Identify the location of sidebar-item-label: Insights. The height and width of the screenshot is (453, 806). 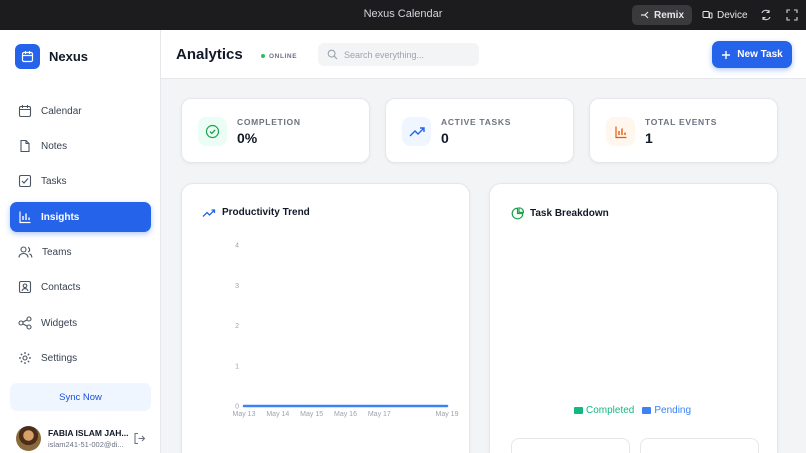
(60, 217).